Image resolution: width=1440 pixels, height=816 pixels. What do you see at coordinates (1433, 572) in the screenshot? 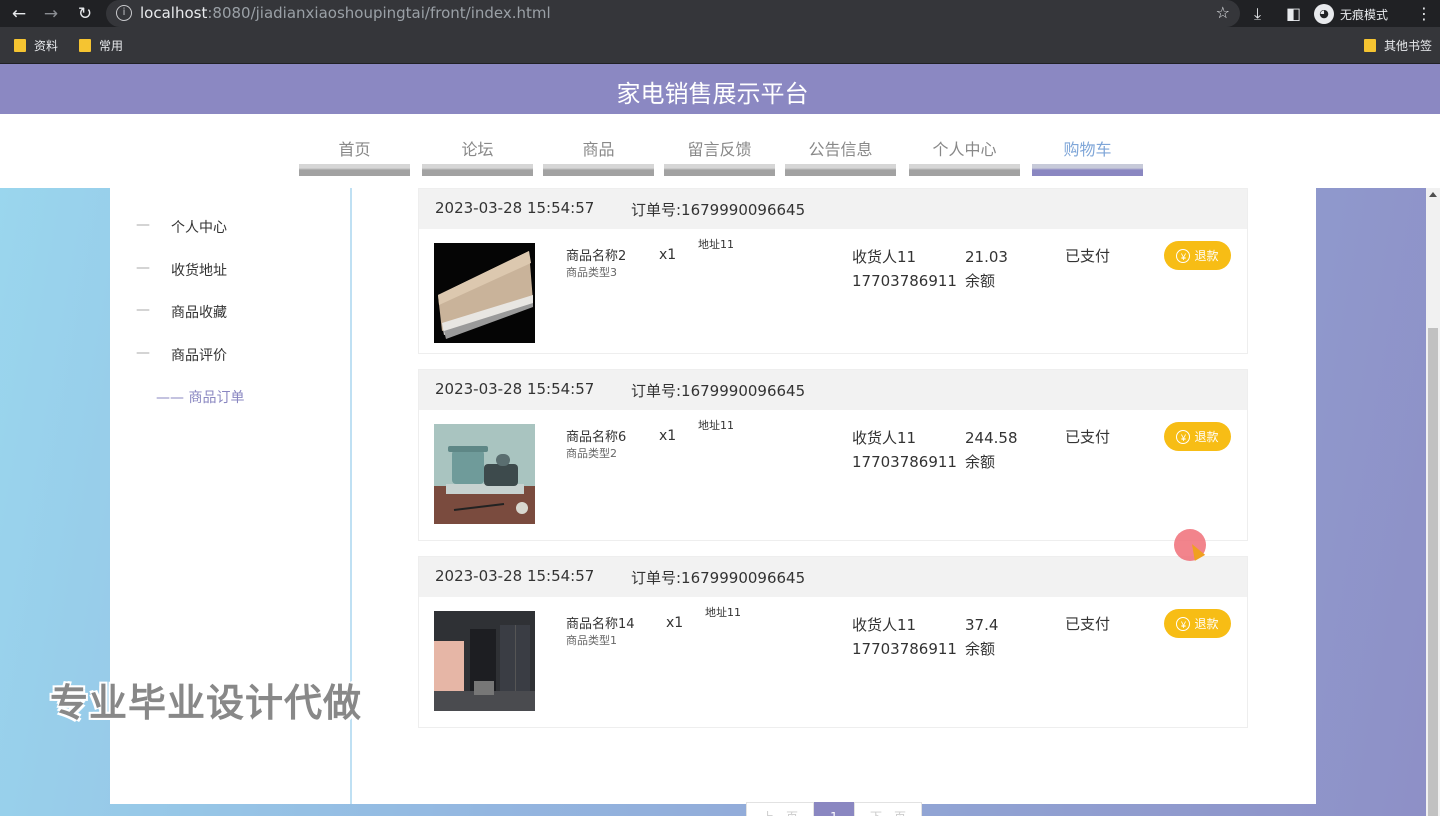
I see `scrollbar-thumb` at bounding box center [1433, 572].